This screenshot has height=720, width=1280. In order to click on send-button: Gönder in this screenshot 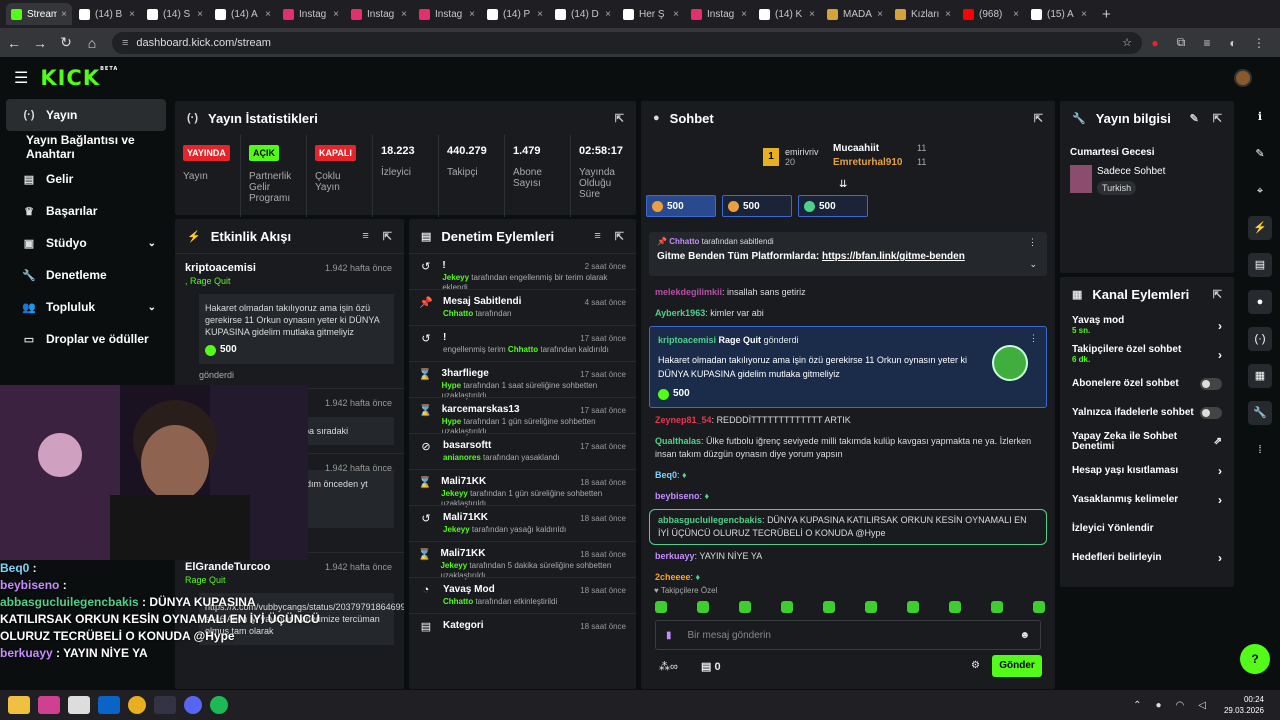, I will do `click(1017, 666)`.